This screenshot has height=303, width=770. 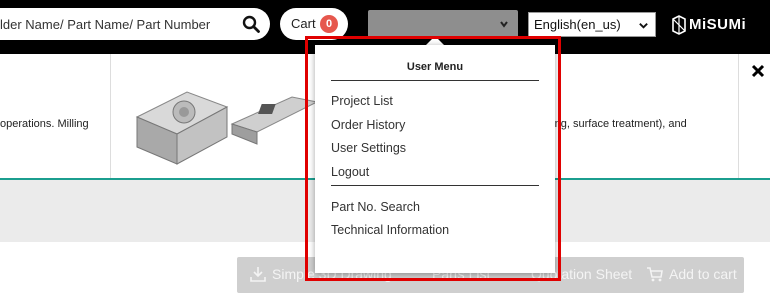 What do you see at coordinates (368, 125) in the screenshot?
I see `menu-item-order-history: Order History` at bounding box center [368, 125].